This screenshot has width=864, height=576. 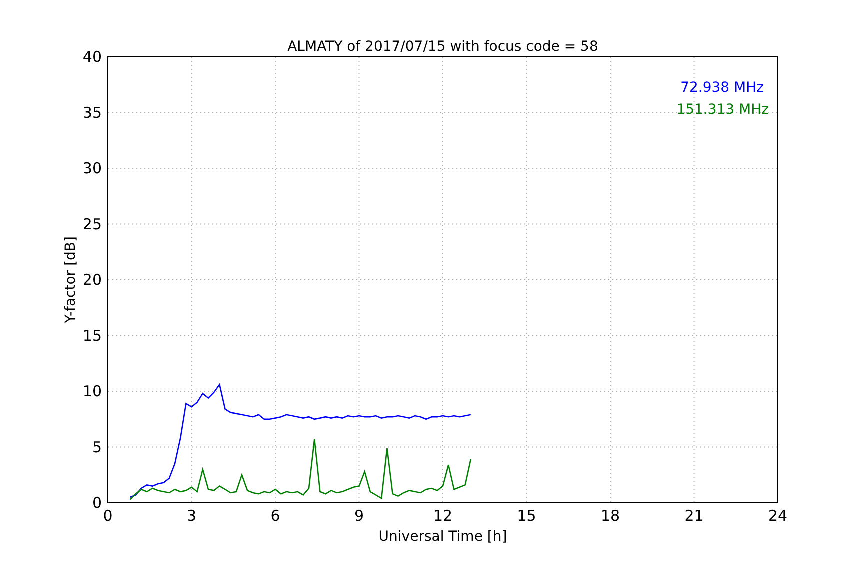 I want to click on y-axis-label: Y-factor [dB], so click(x=71, y=280).